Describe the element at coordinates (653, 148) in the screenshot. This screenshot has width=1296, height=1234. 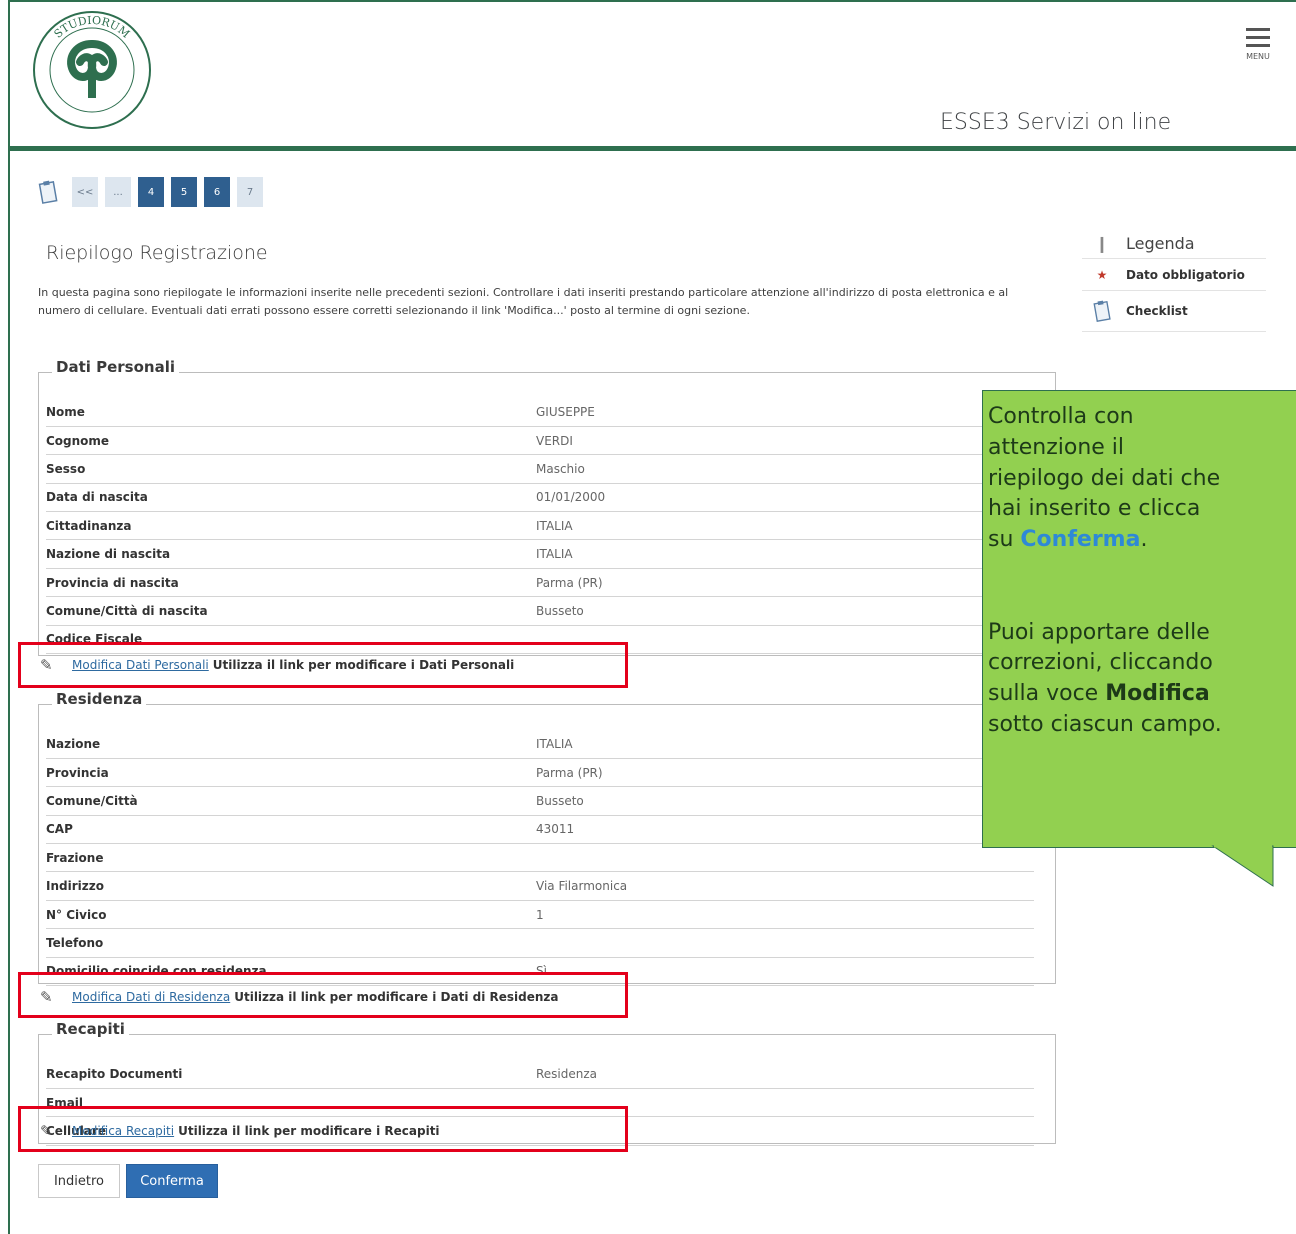
I see `header-divider` at that location.